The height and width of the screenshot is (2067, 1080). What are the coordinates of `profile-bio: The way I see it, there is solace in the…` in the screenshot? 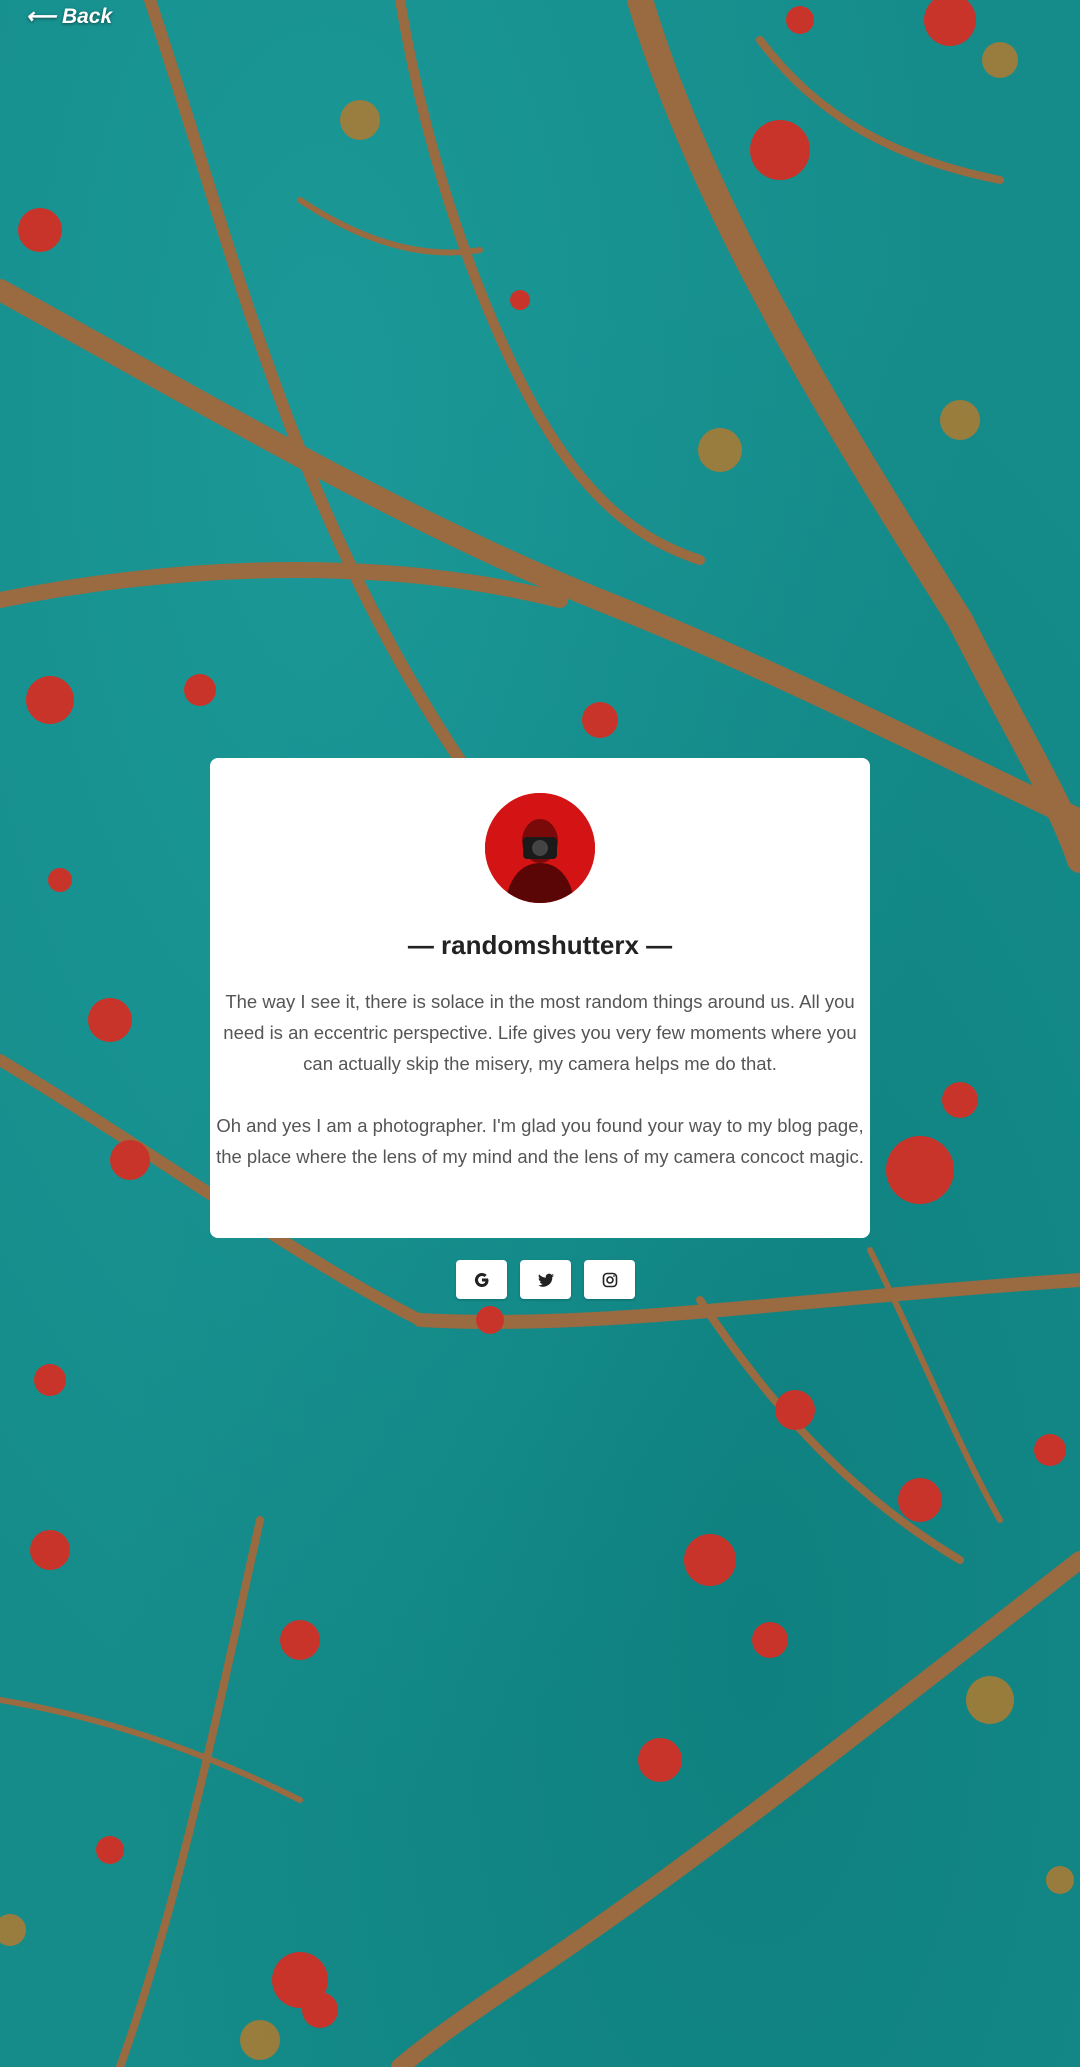 It's located at (540, 1094).